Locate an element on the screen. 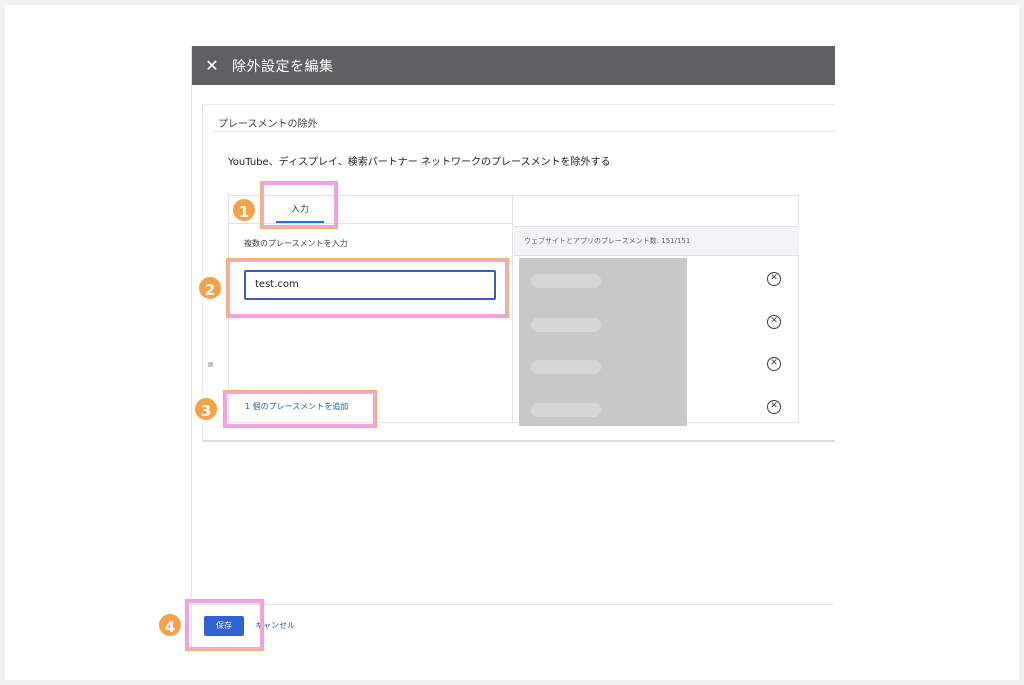 Image resolution: width=1024 pixels, height=685 pixels. callout-badge: 3 is located at coordinates (206, 409).